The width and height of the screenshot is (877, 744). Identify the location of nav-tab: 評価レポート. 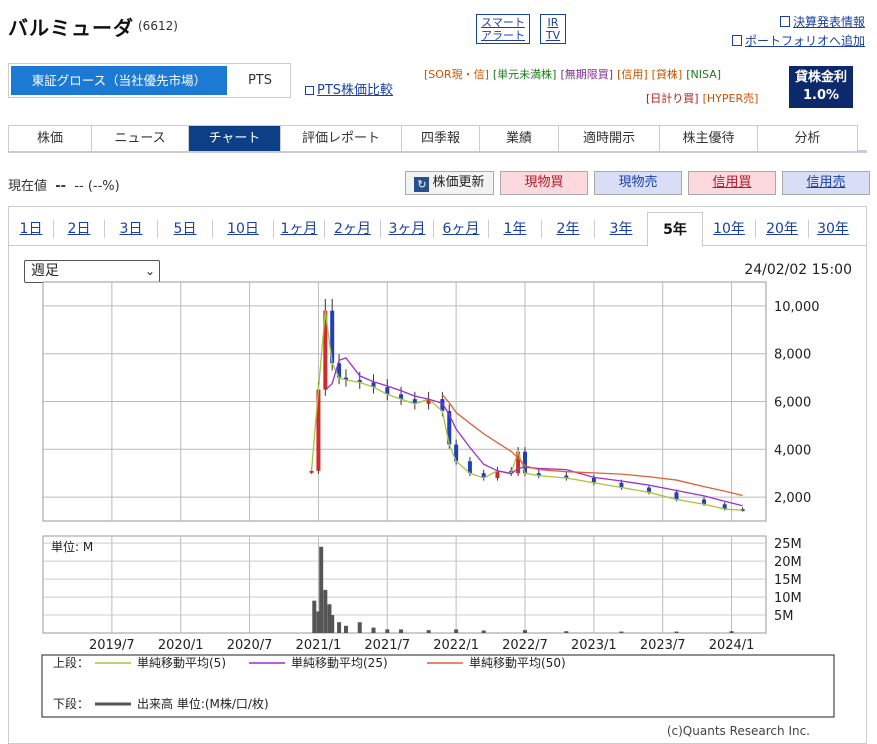
(341, 138).